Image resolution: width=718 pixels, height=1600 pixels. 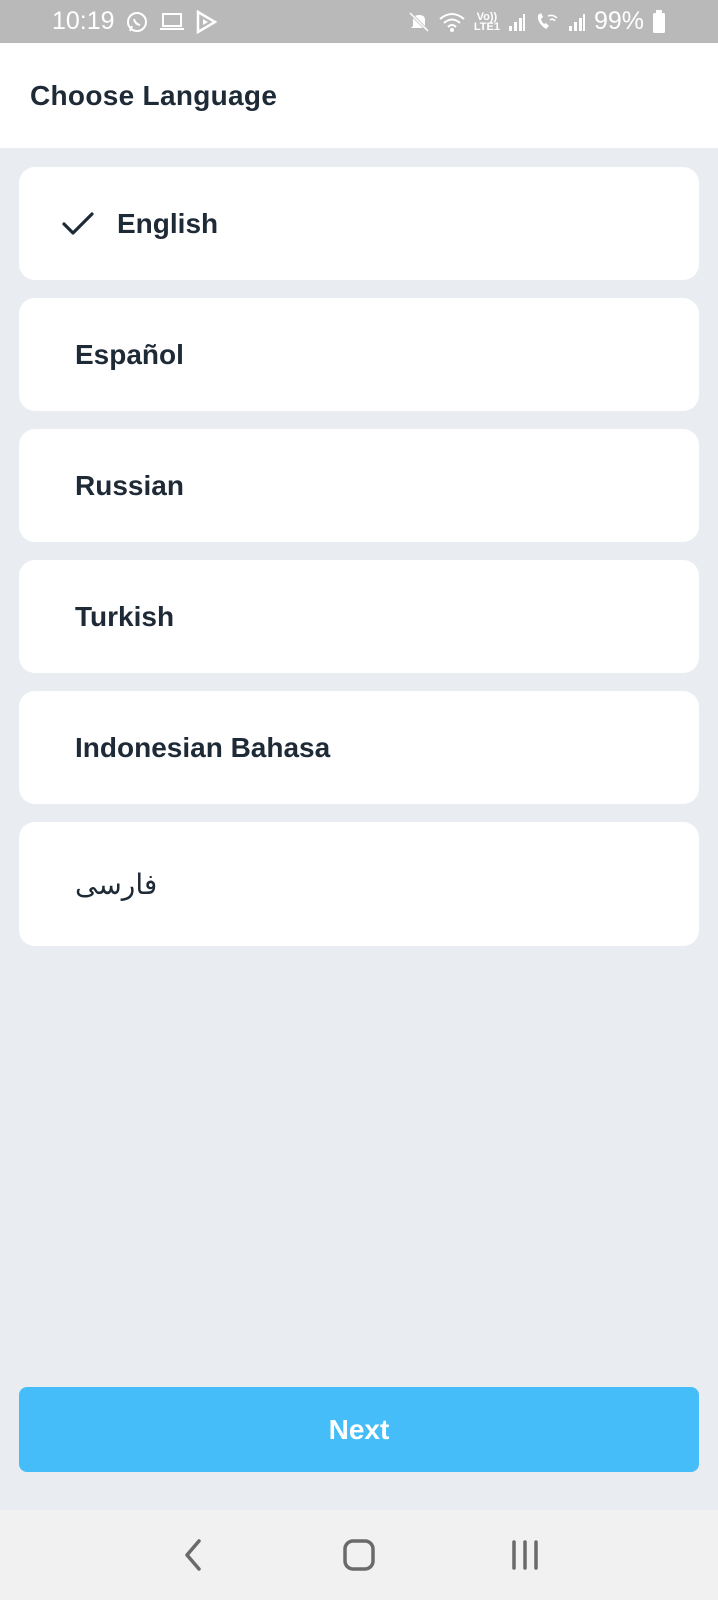 What do you see at coordinates (359, 1429) in the screenshot?
I see `next-button: Next` at bounding box center [359, 1429].